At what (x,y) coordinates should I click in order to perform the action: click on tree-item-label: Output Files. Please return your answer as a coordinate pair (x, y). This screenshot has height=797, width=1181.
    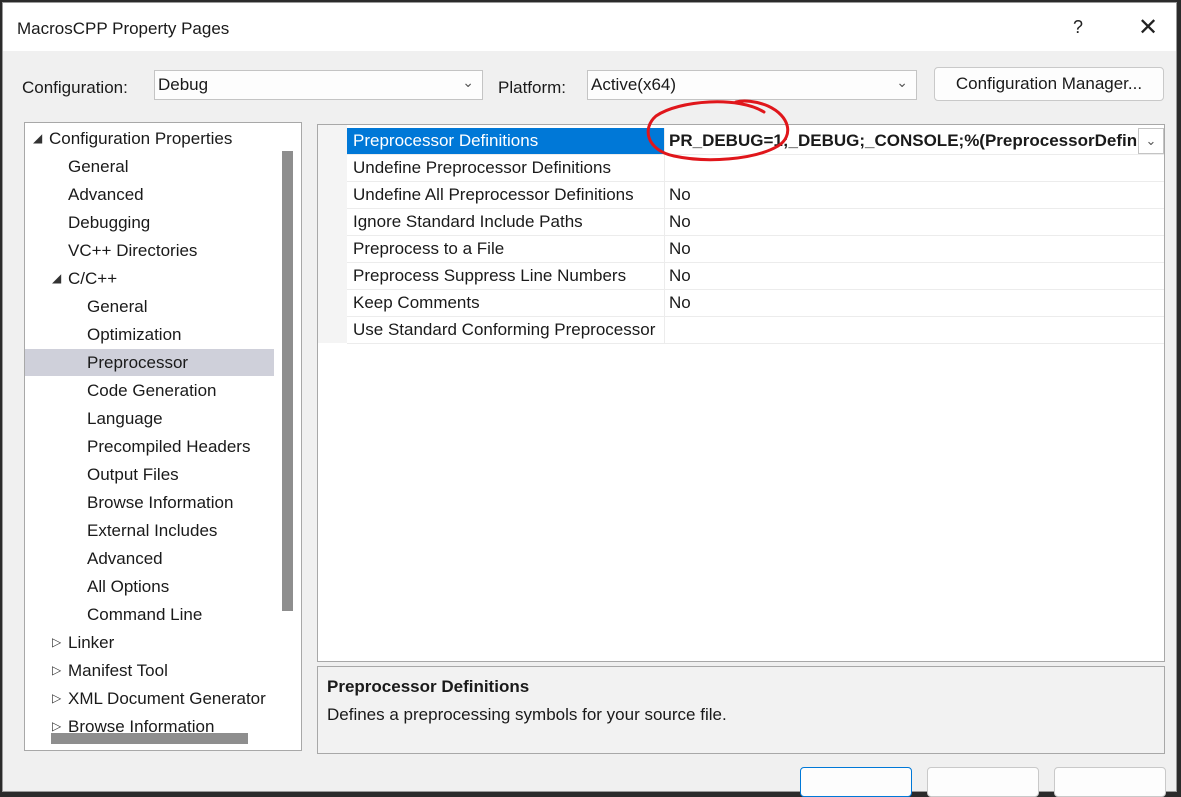
    Looking at the image, I should click on (133, 474).